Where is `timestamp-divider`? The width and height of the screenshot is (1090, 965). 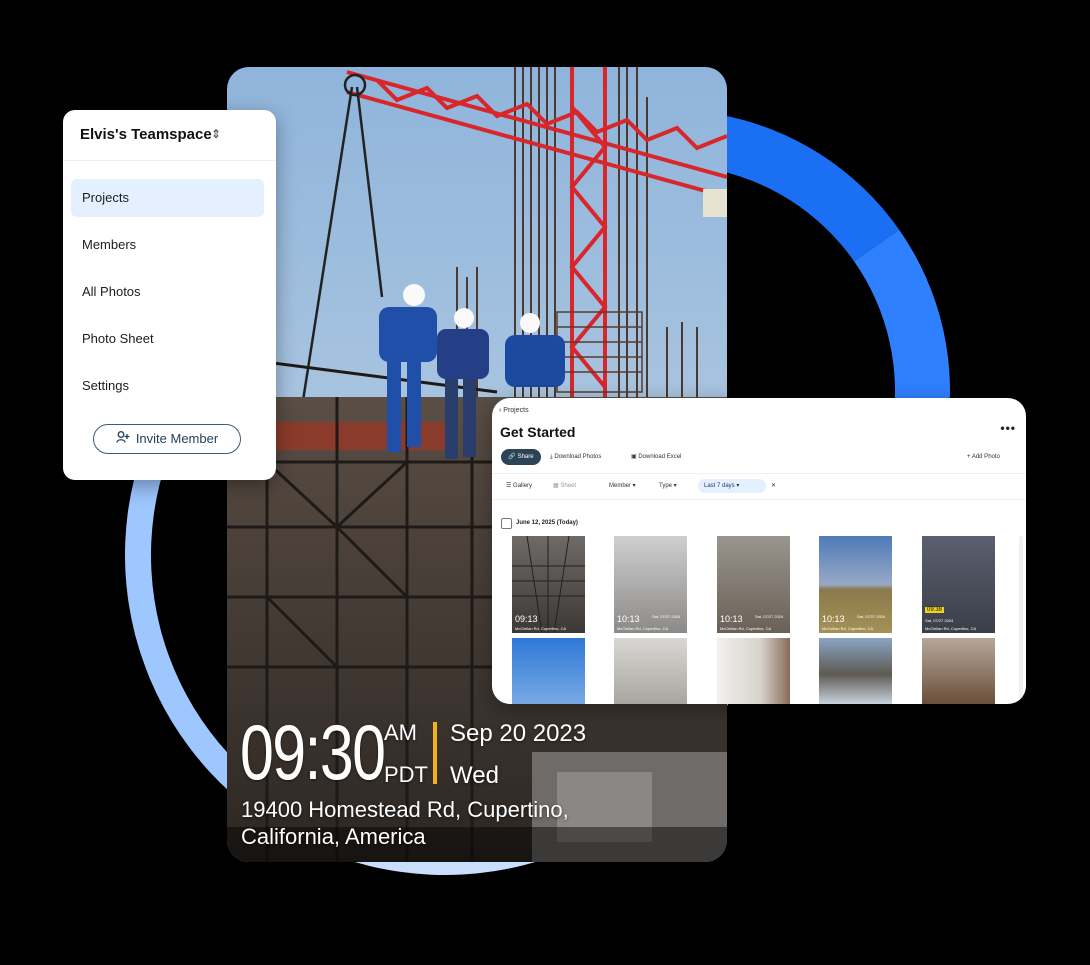
timestamp-divider is located at coordinates (435, 753).